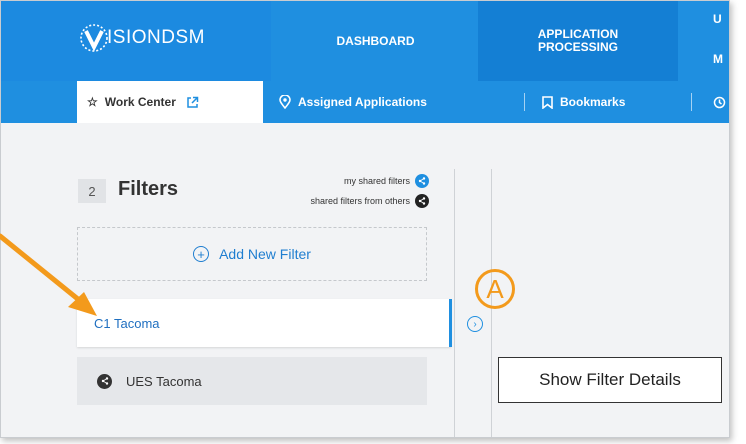 The height and width of the screenshot is (444, 746). Describe the element at coordinates (703, 41) in the screenshot. I see `tab-more: U M` at that location.